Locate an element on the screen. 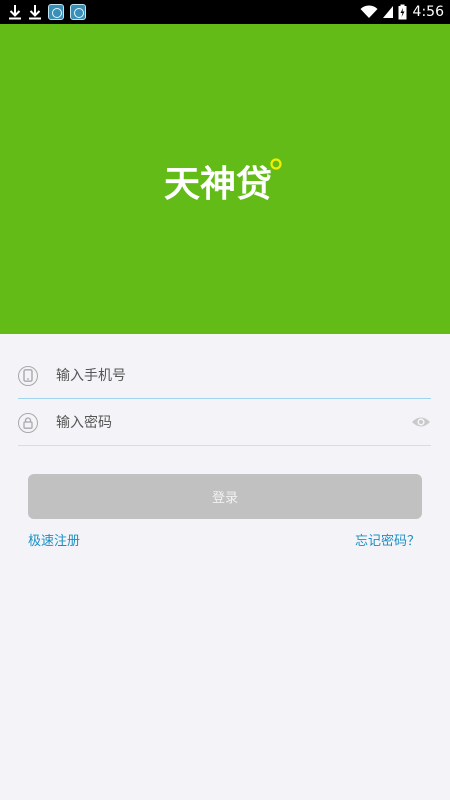 The height and width of the screenshot is (800, 450). login-button: 登录 is located at coordinates (225, 496).